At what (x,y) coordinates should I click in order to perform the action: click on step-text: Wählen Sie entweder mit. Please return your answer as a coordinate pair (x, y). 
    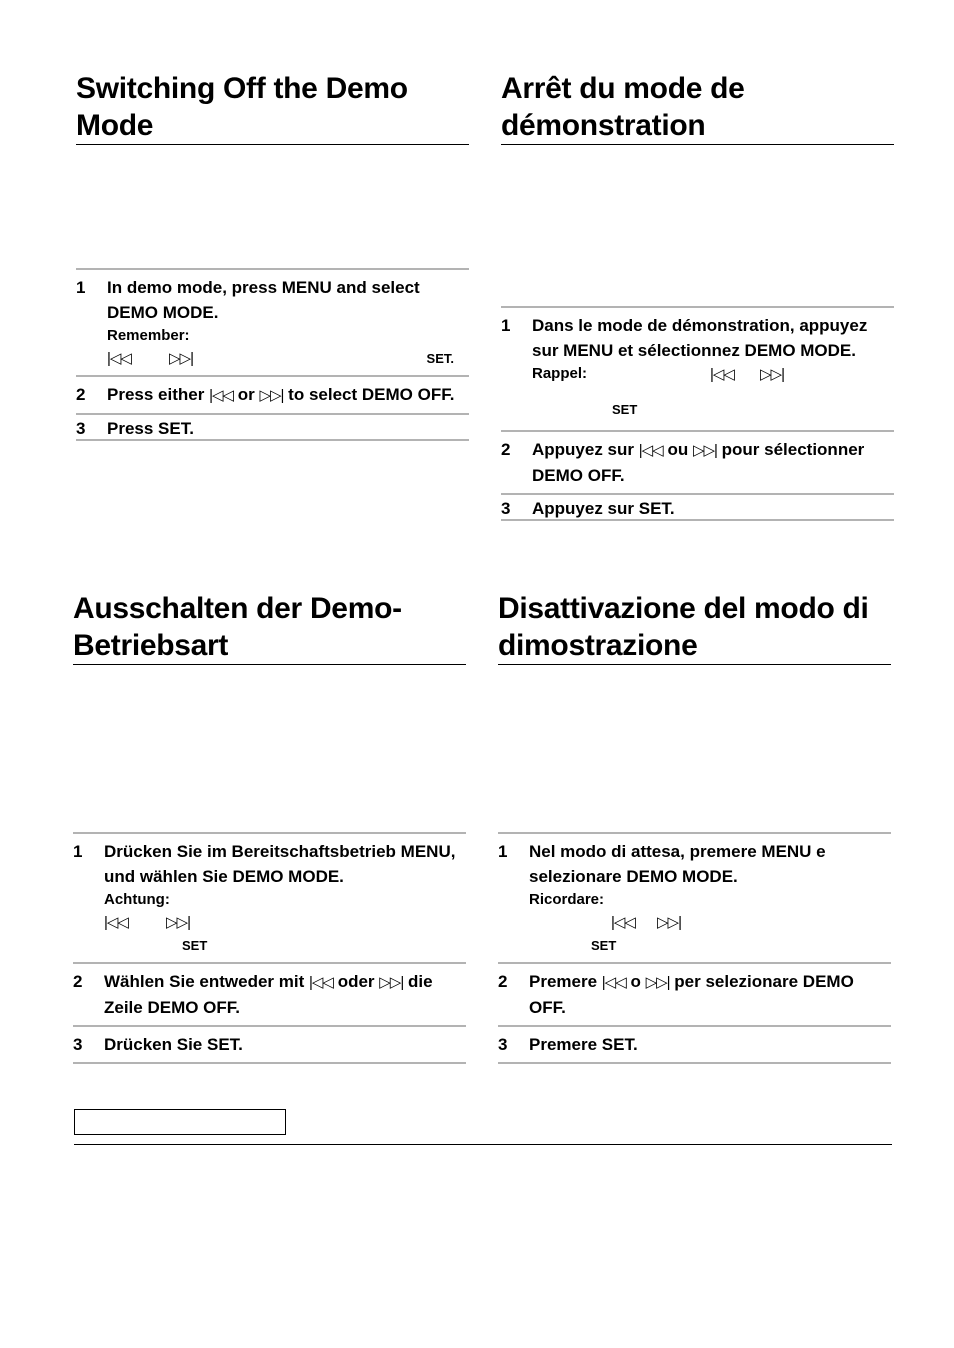
    Looking at the image, I should click on (206, 981).